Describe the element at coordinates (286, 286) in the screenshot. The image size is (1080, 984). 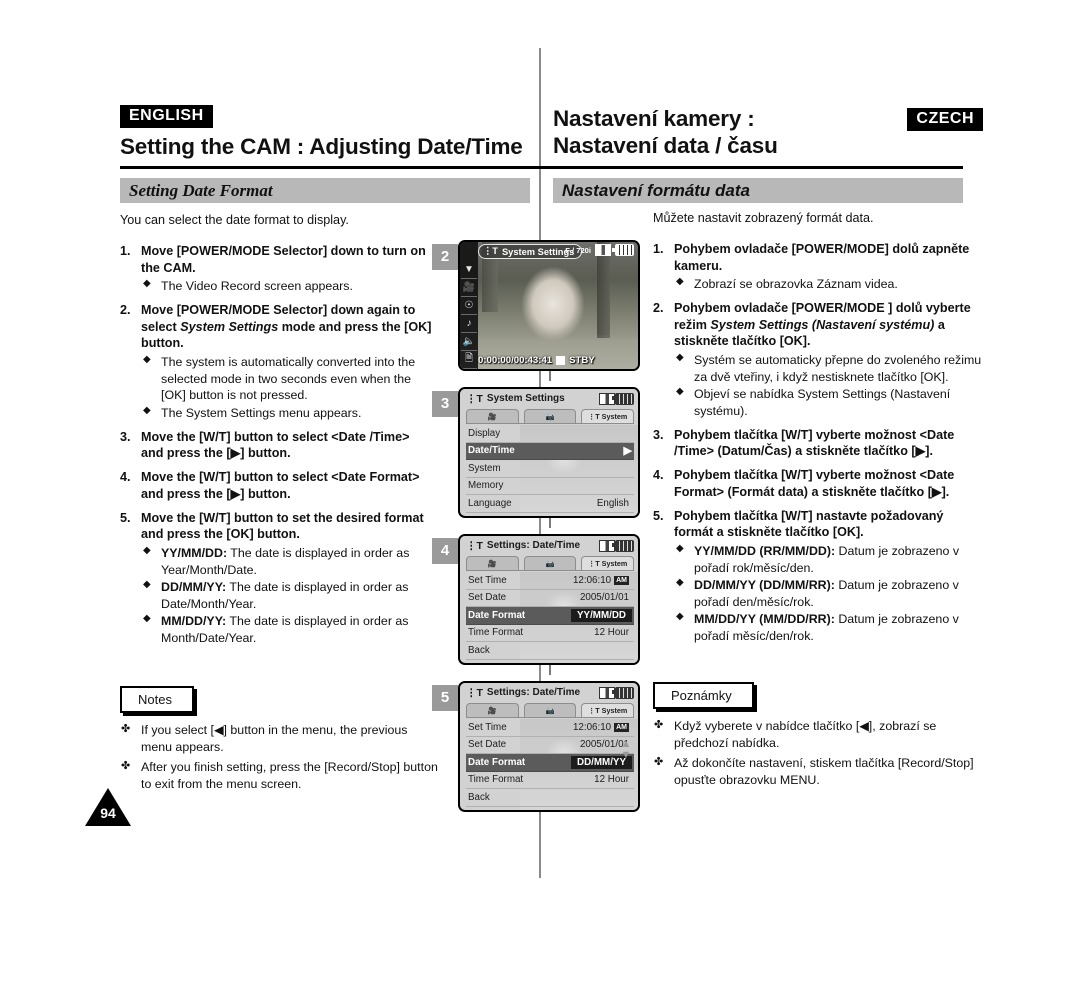
I see `bullet-item: The Video Record screen appears.` at that location.